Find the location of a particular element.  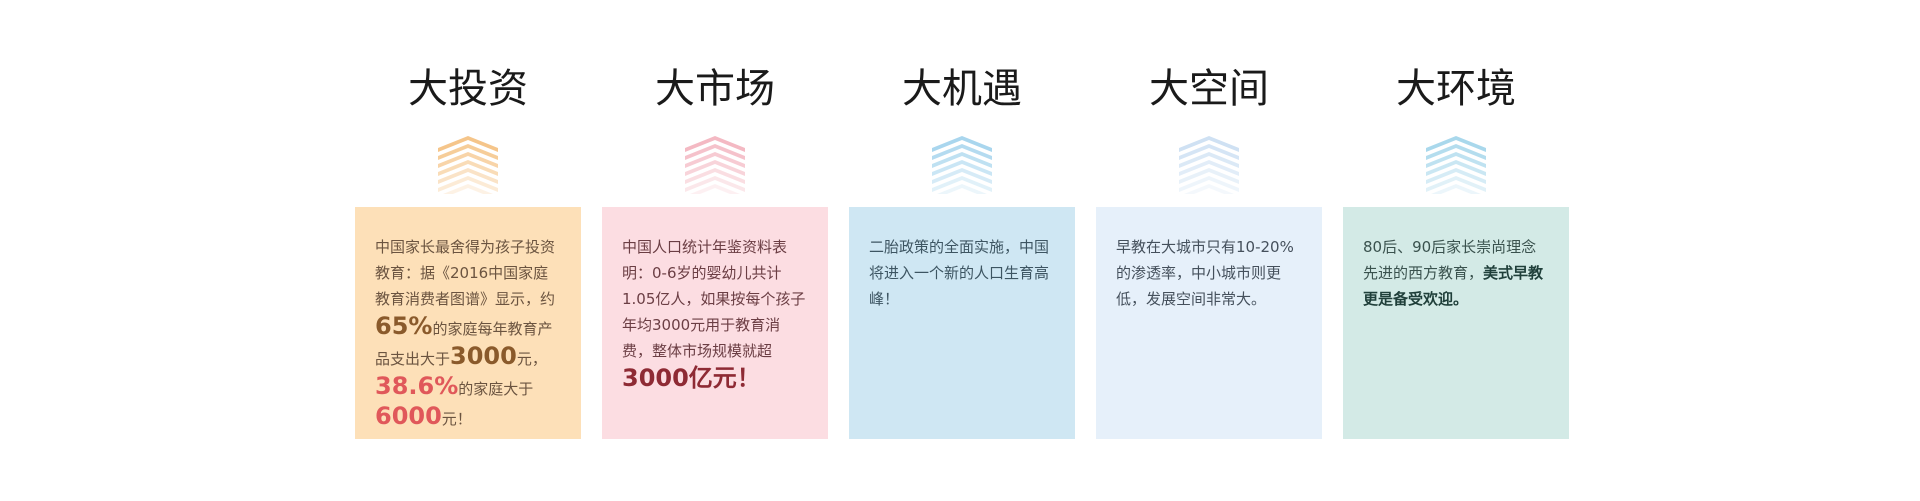

feature-column-environment: 大环境 80后、90后家长崇尚理念先进的西方教育，美式早教更是备受欢迎。 is located at coordinates (1456, 250).